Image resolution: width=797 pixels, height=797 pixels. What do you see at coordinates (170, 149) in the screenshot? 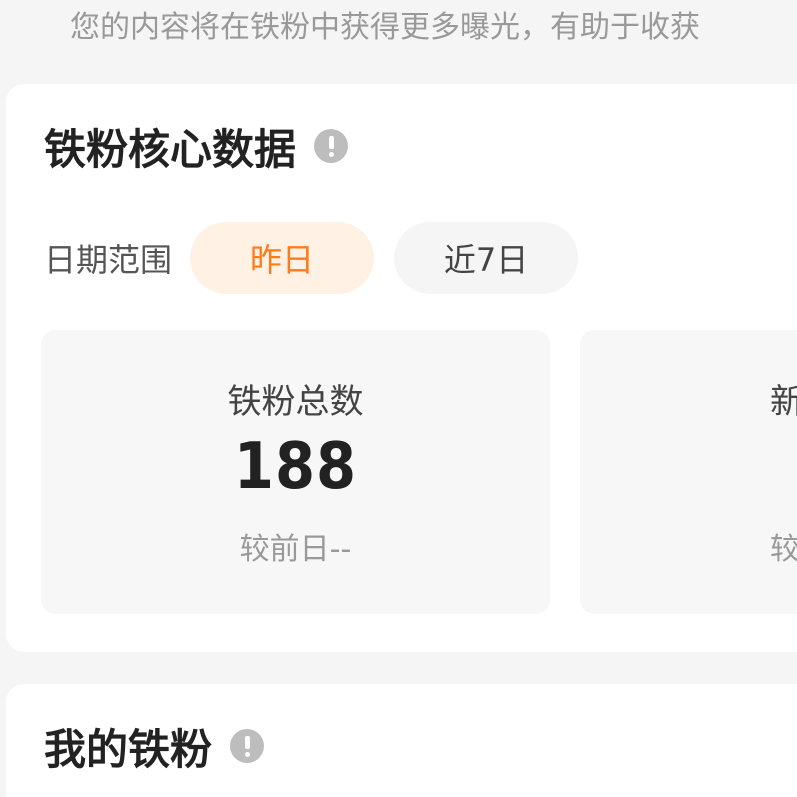
I see `core-data-title: 铁粉核心数据` at bounding box center [170, 149].